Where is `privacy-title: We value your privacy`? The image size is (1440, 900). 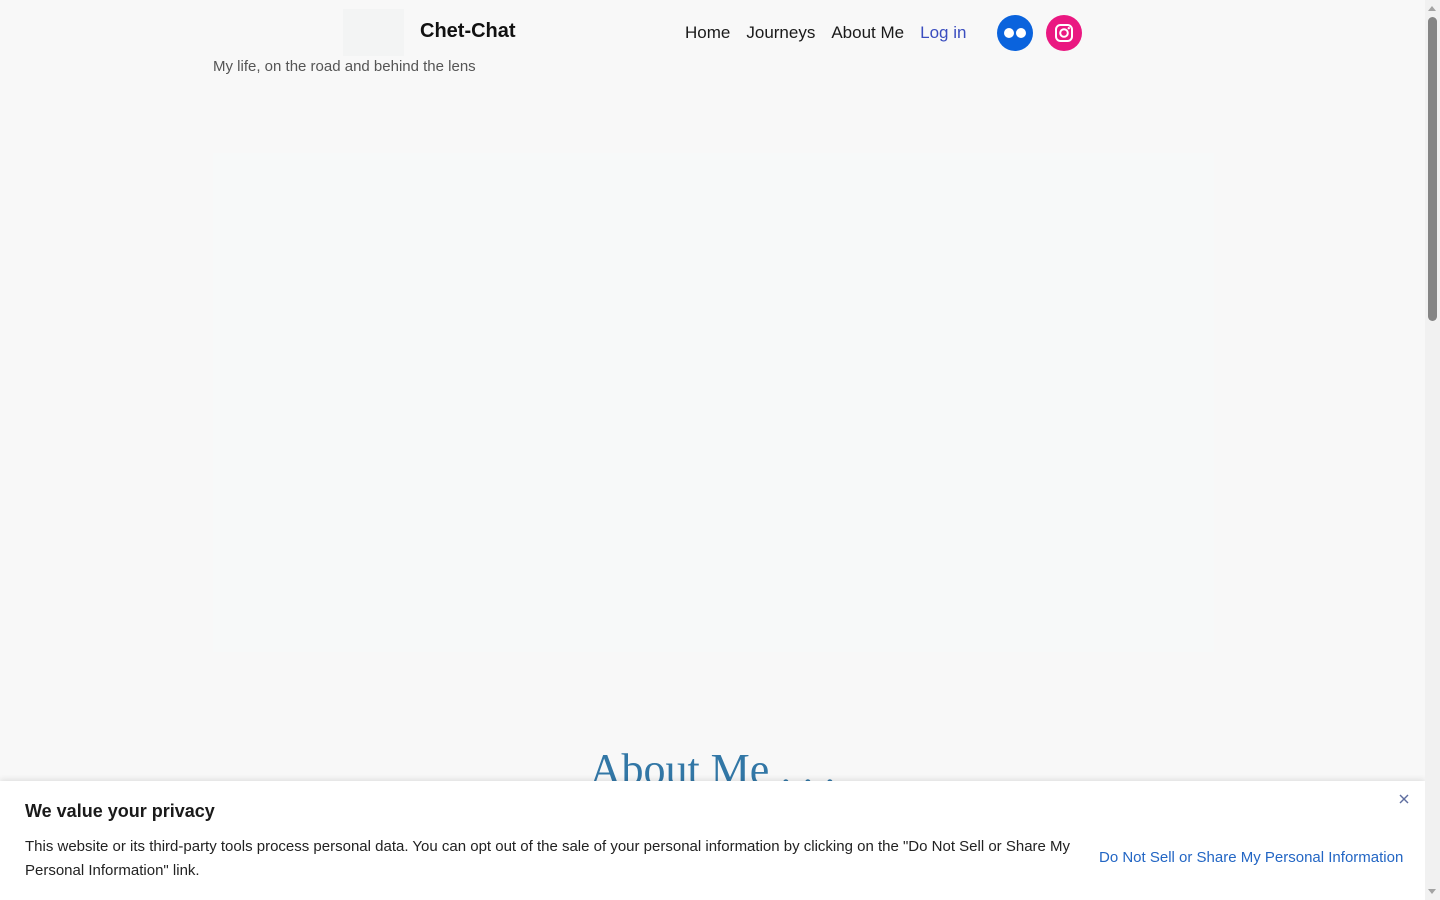 privacy-title: We value your privacy is located at coordinates (120, 811).